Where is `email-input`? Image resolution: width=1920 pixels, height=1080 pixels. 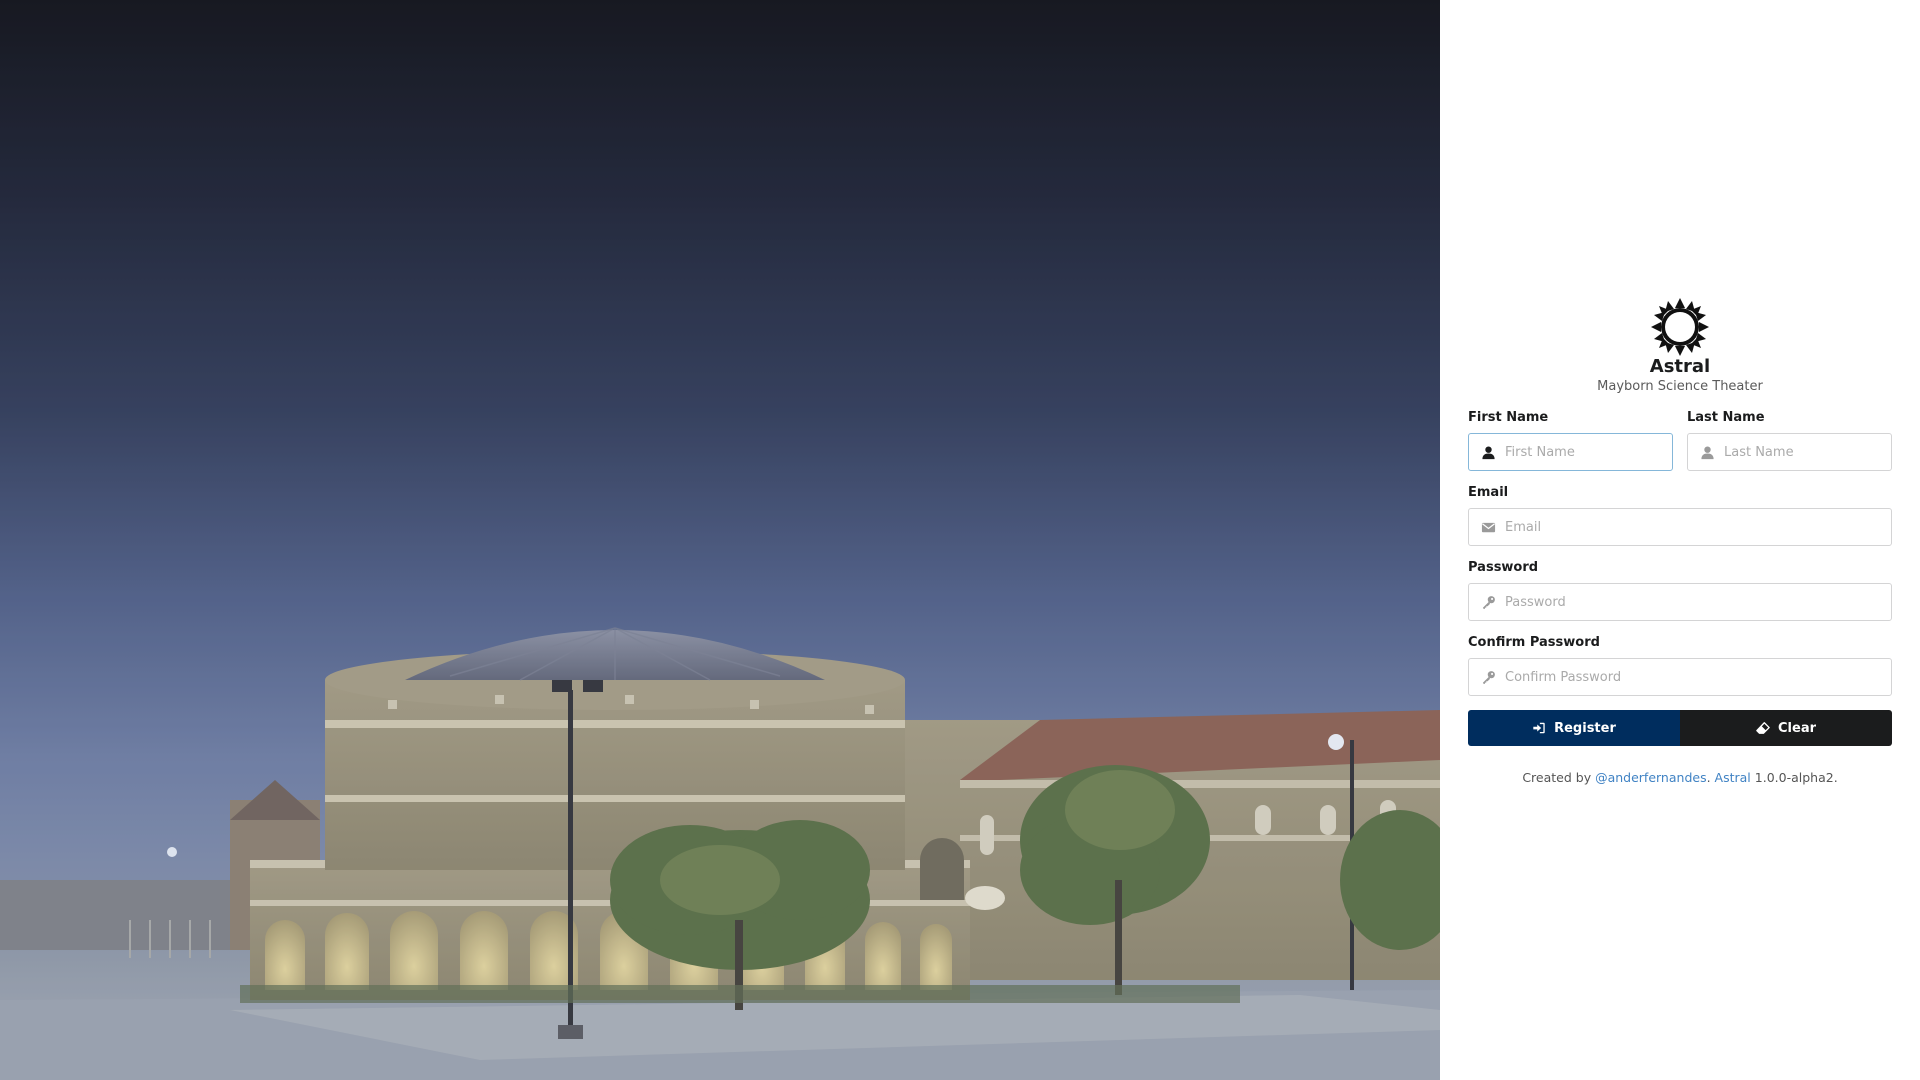 email-input is located at coordinates (1693, 527).